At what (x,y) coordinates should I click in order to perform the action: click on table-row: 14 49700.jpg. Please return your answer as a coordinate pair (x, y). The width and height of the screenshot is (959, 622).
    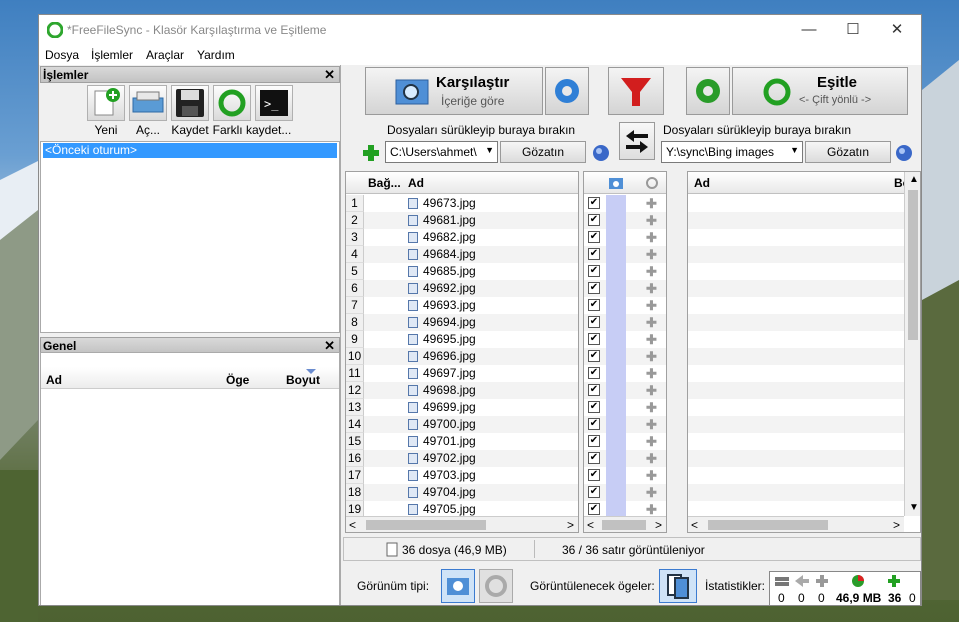
    Looking at the image, I should click on (462, 424).